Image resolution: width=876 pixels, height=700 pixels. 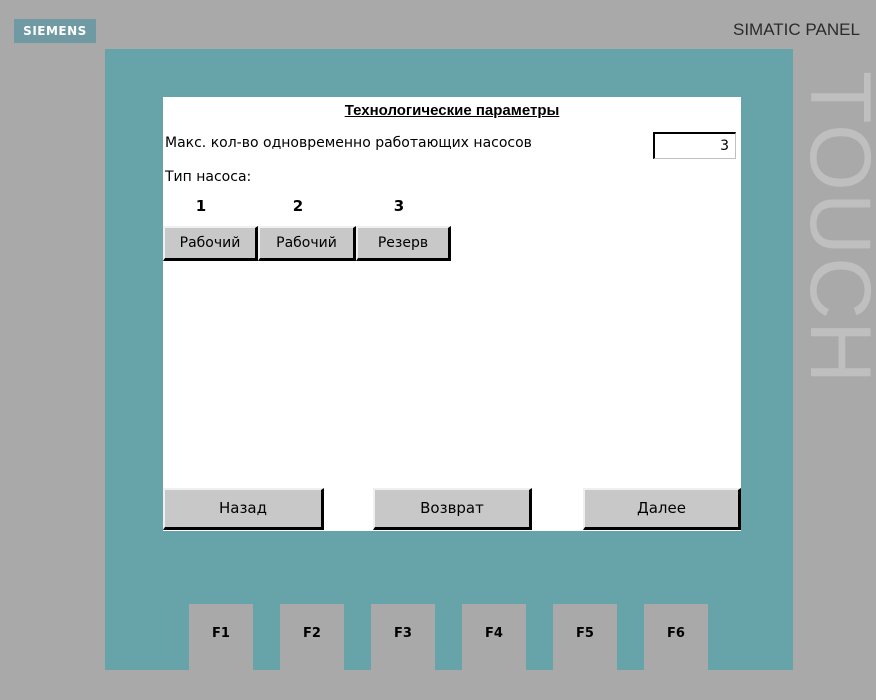 What do you see at coordinates (452, 110) in the screenshot?
I see `page-title: Технологические параметры` at bounding box center [452, 110].